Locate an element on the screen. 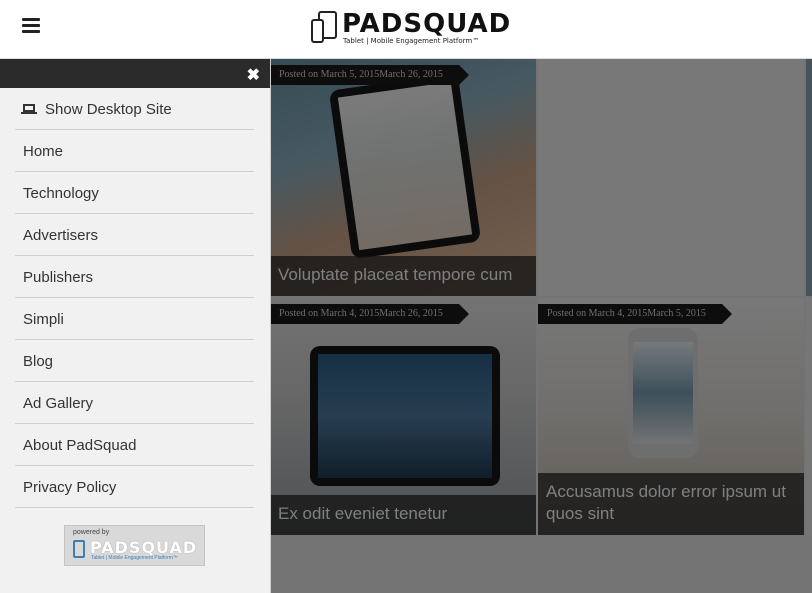 This screenshot has height=593, width=812. sidebar-item-label: Ad Gallery is located at coordinates (58, 403).